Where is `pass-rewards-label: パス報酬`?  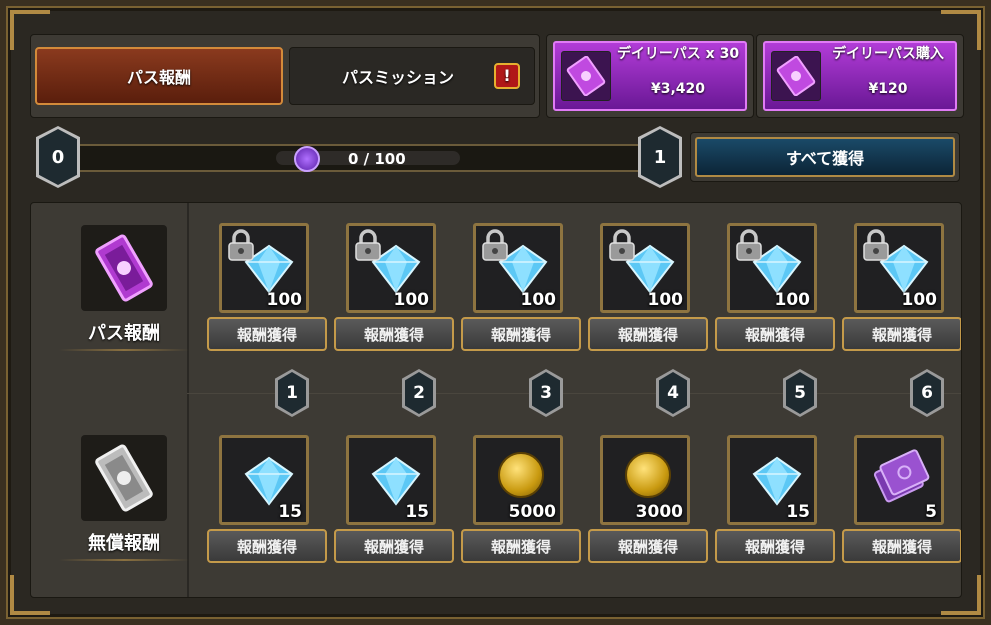 pass-rewards-label: パス報酬 is located at coordinates (124, 333).